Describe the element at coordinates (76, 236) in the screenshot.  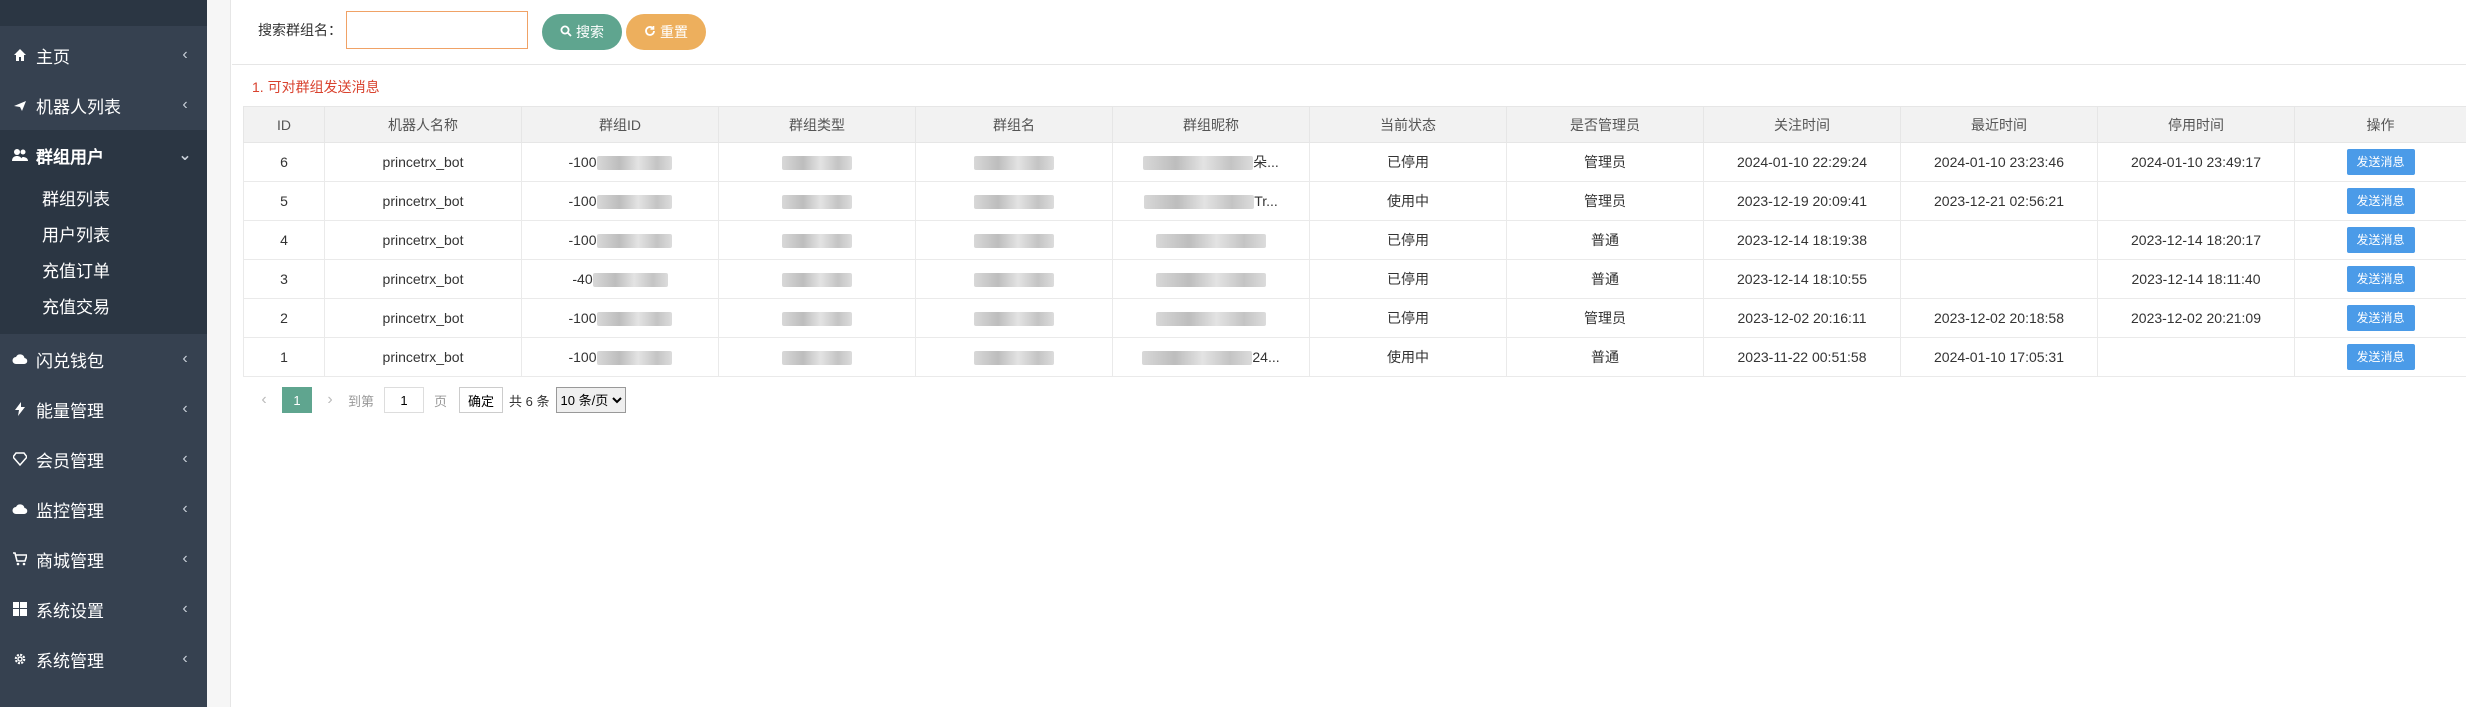
I see `submenu-item-2: 用户列表` at that location.